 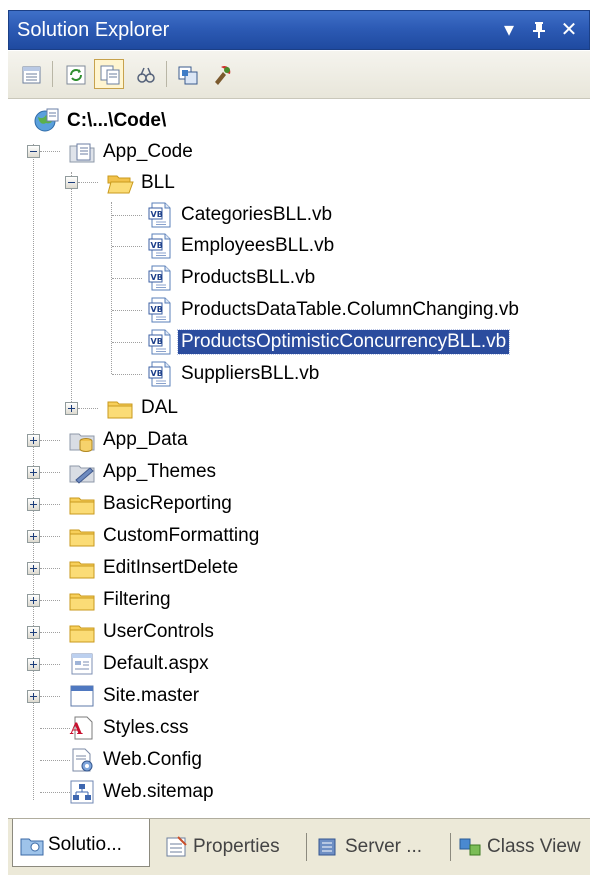 I want to click on tree-node-label: App_Code, so click(x=148, y=151).